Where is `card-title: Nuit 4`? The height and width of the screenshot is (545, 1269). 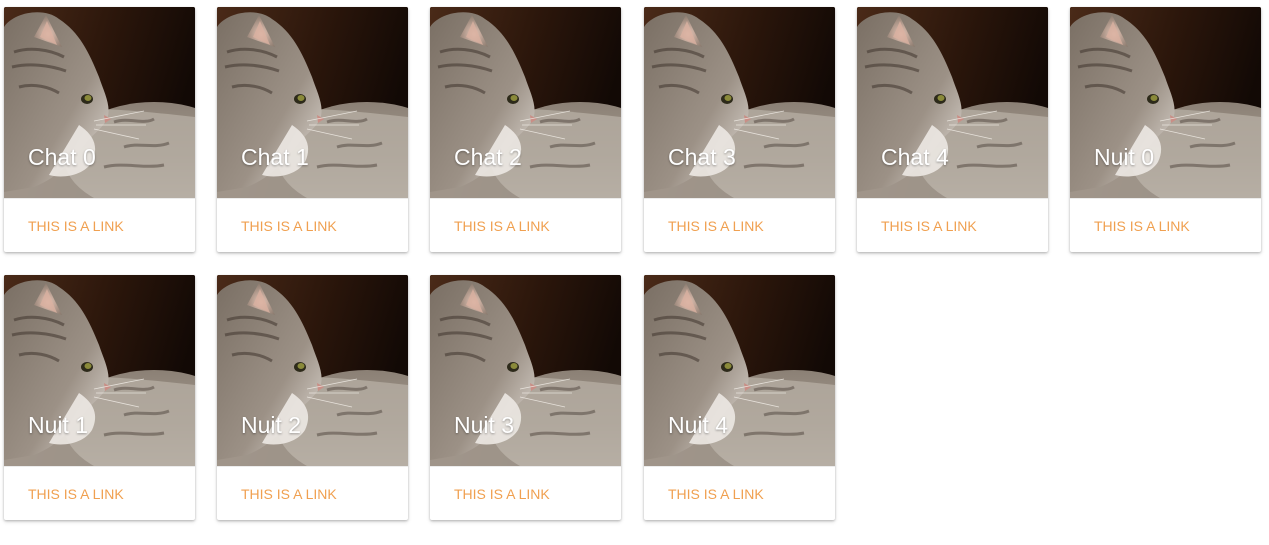 card-title: Nuit 4 is located at coordinates (698, 425).